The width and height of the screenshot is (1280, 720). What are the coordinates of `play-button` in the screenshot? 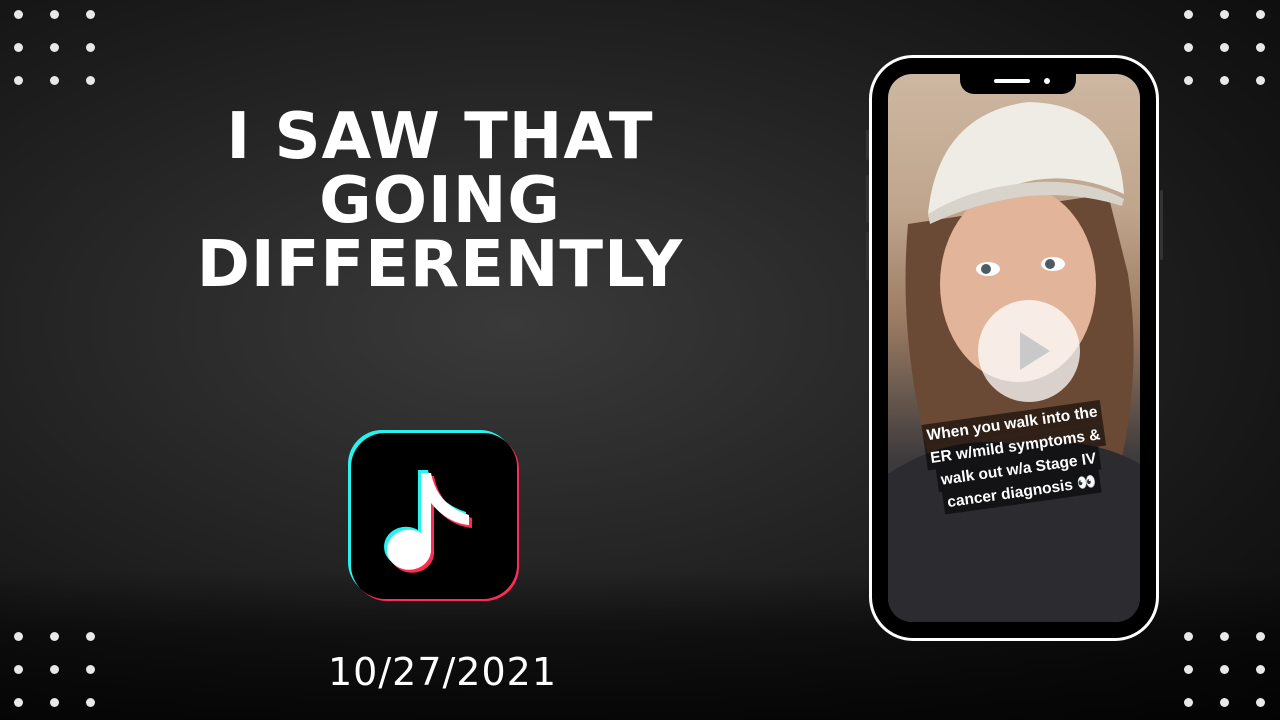 It's located at (1029, 351).